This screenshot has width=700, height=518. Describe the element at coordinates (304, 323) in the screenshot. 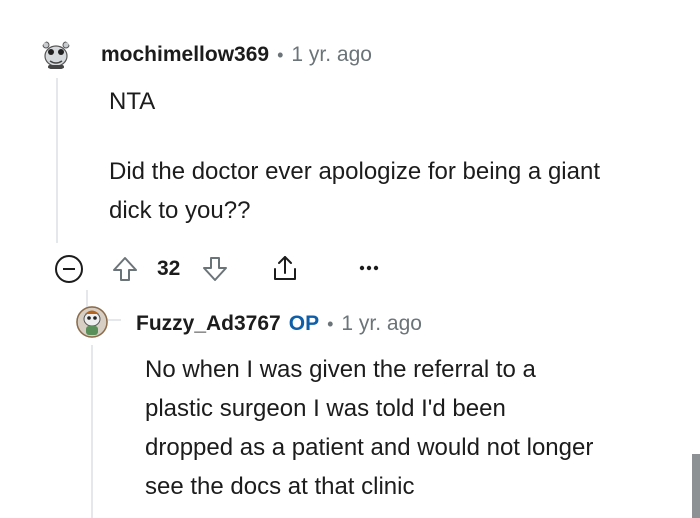

I see `op-badge: OP` at that location.